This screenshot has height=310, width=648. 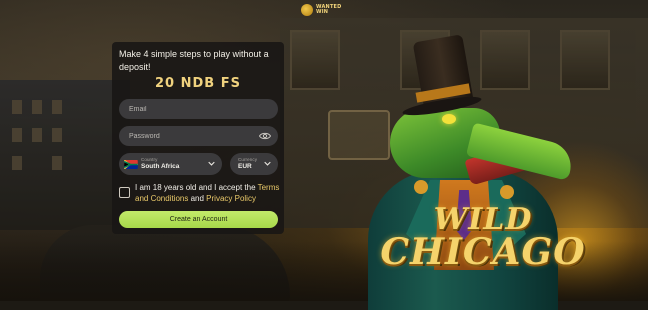 I want to click on currency-value: EUR, so click(x=245, y=166).